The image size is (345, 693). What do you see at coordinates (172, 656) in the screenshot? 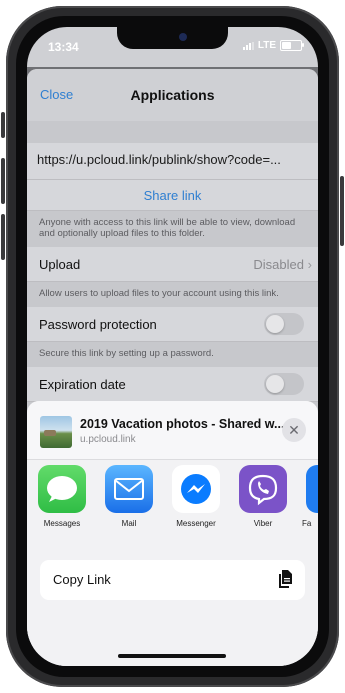
I see `home-indicator` at bounding box center [172, 656].